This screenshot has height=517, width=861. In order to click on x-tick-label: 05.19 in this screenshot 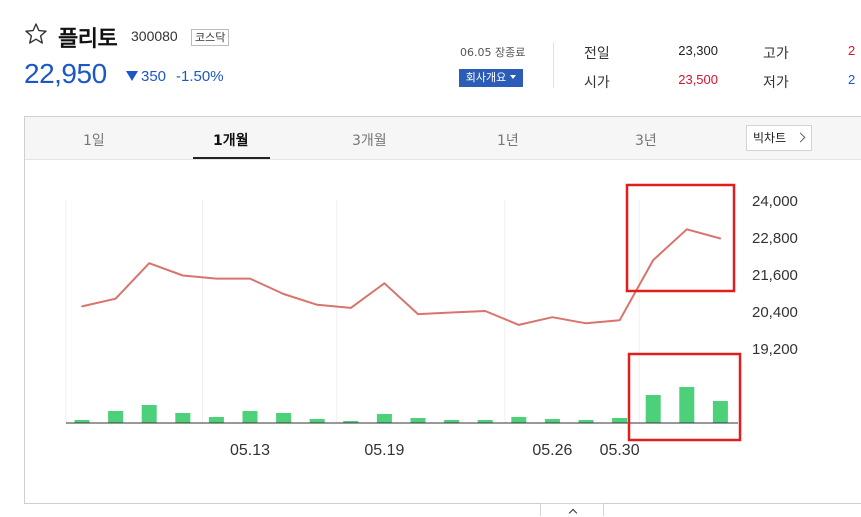, I will do `click(384, 450)`.